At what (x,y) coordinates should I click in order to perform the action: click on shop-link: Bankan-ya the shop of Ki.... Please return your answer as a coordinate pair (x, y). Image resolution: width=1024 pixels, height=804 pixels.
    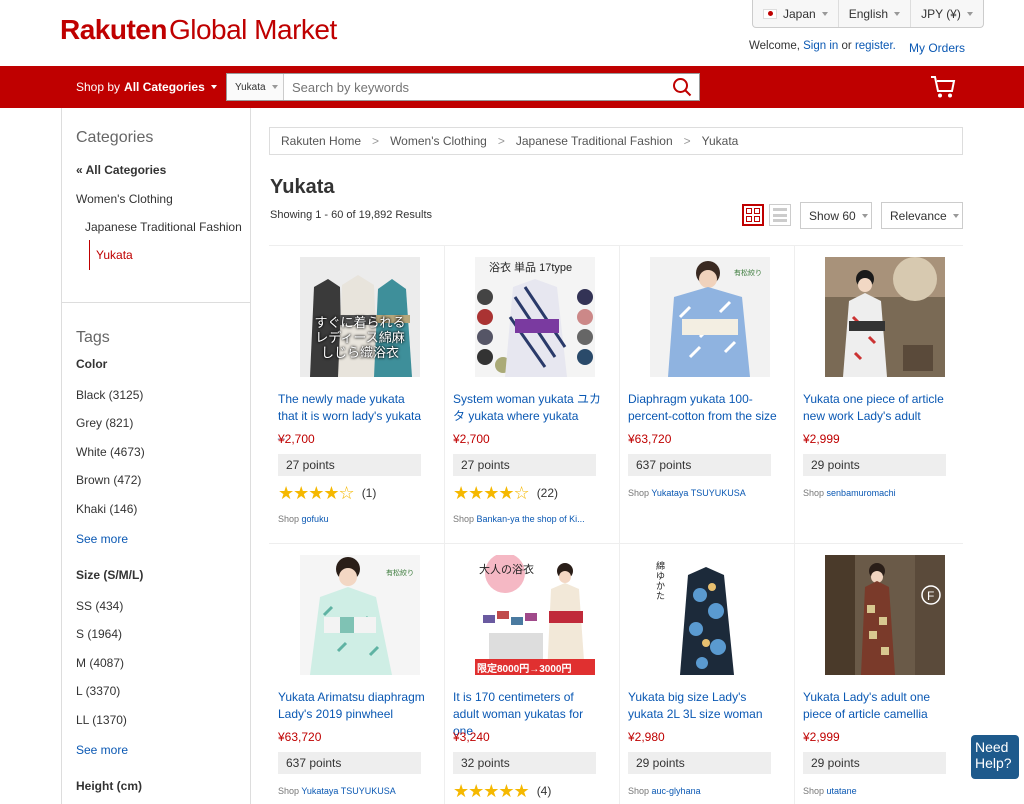
    Looking at the image, I should click on (531, 519).